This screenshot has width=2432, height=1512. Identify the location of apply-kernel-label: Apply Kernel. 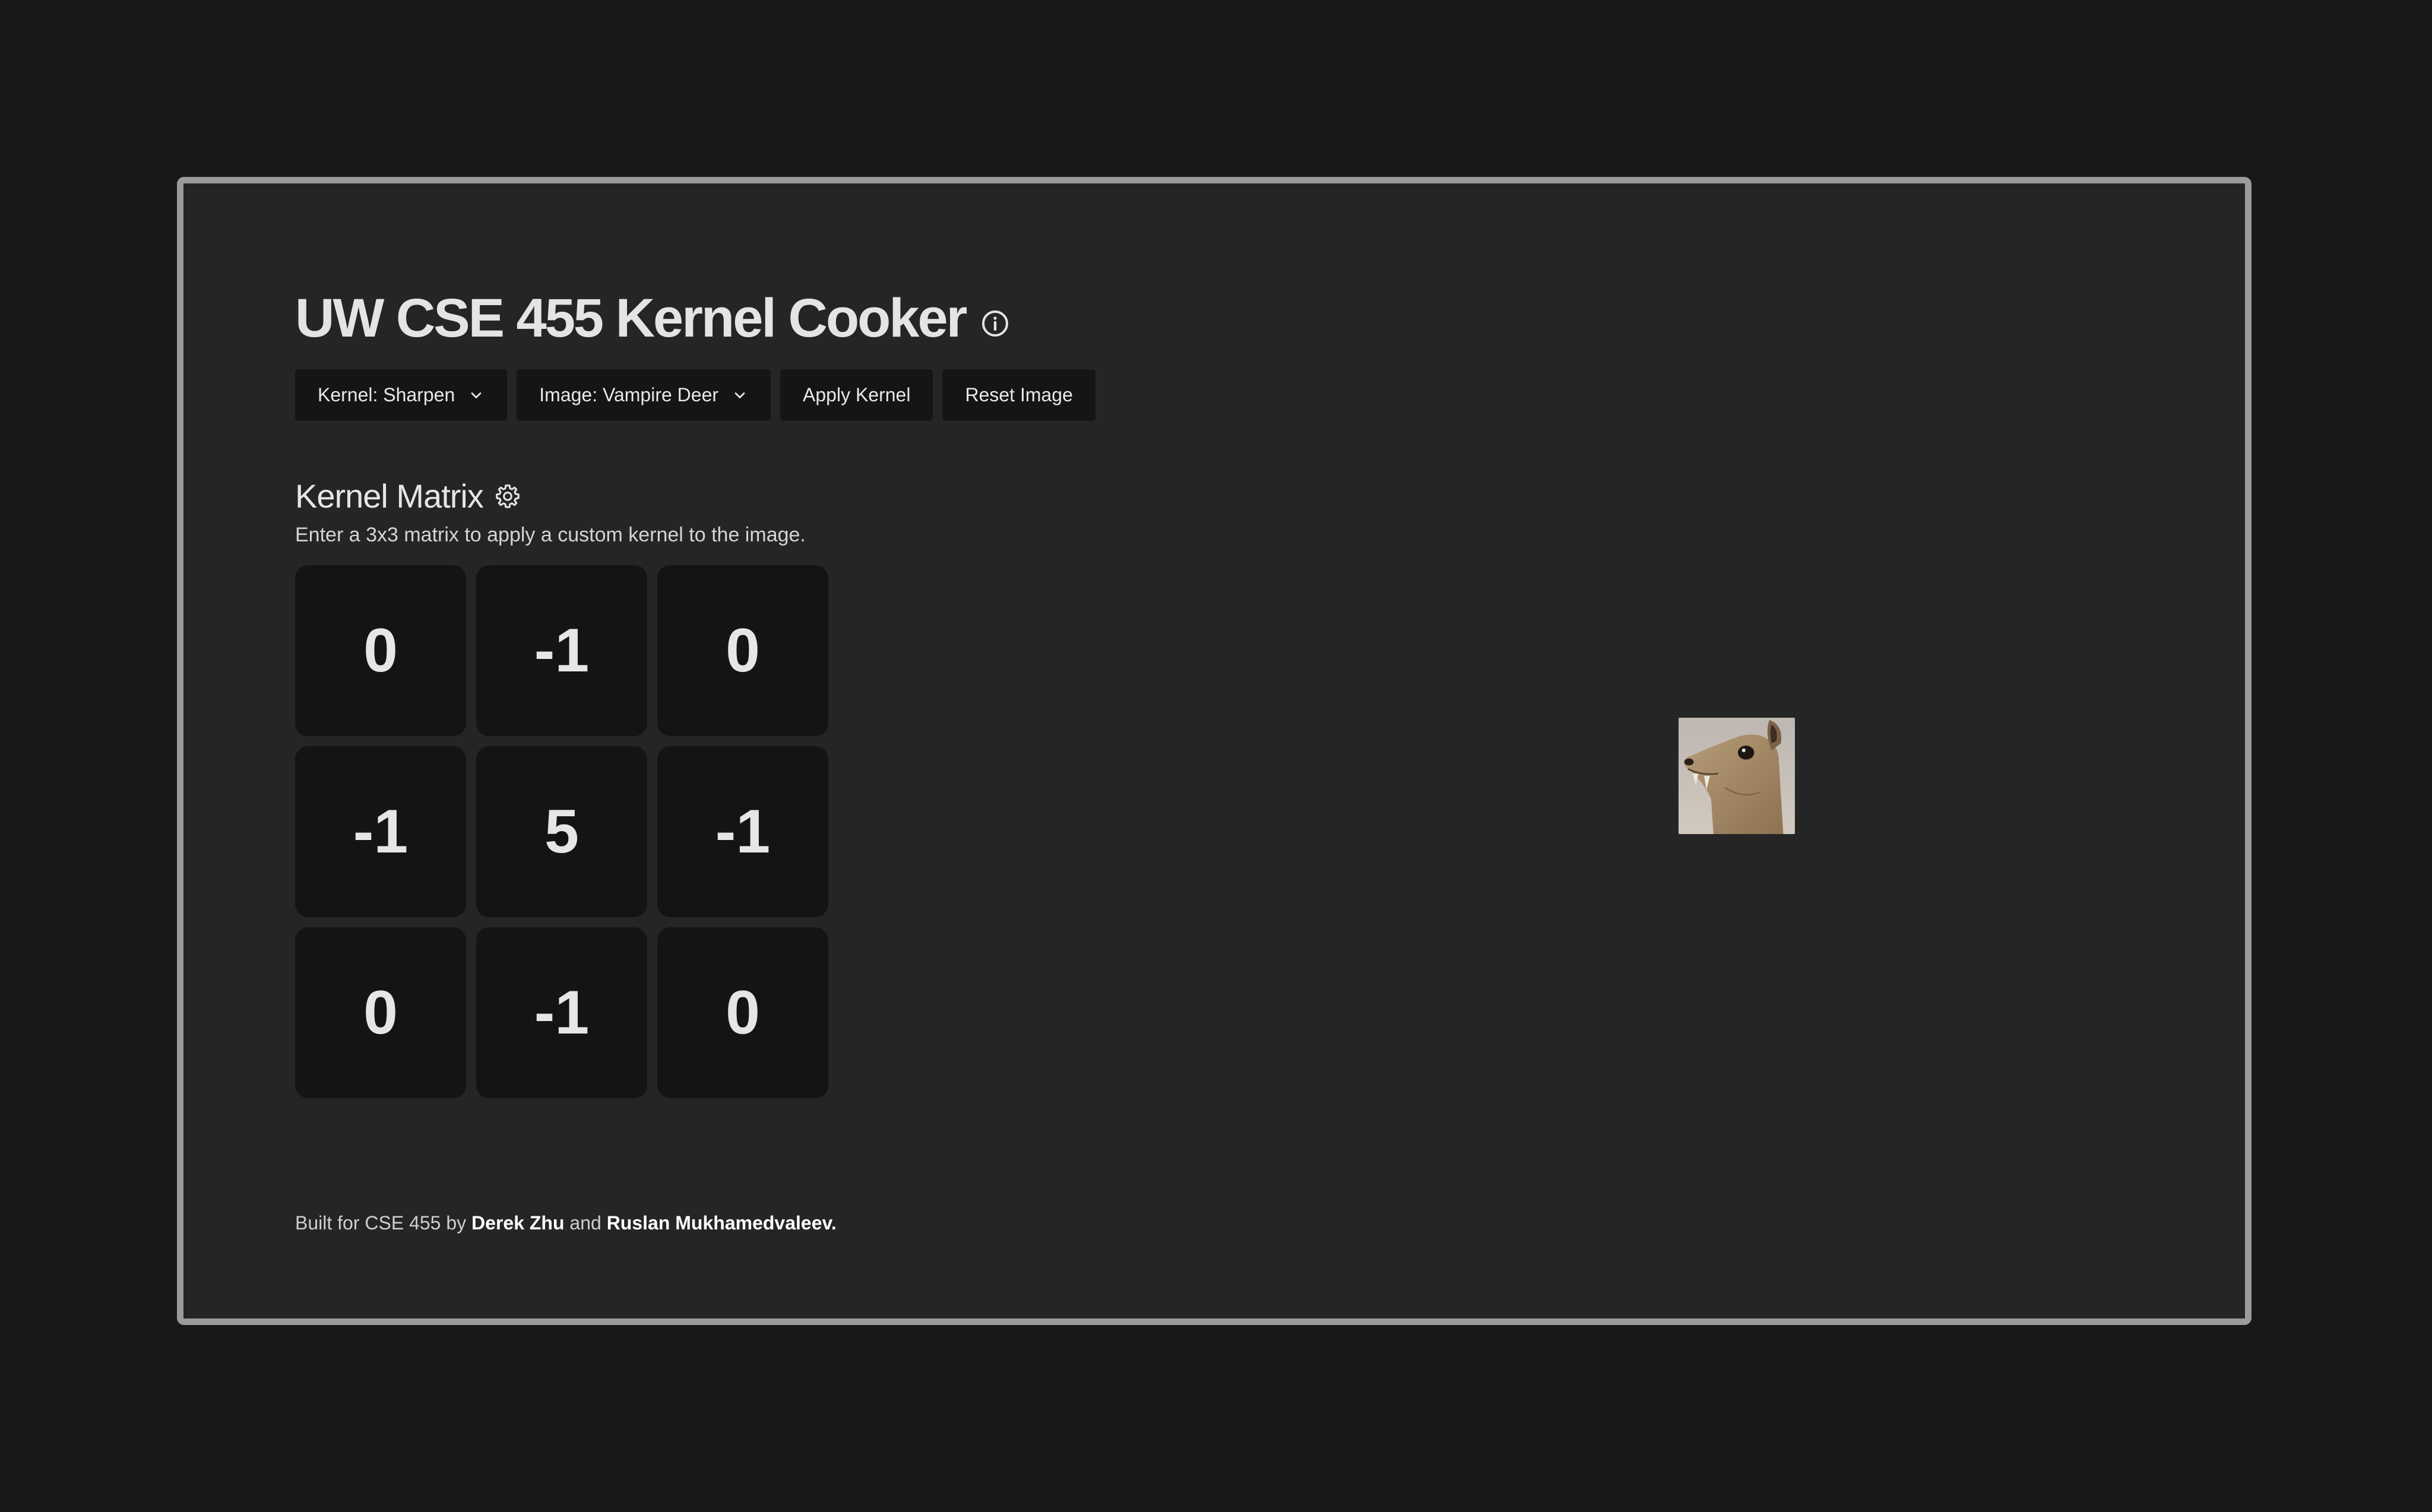
(857, 394).